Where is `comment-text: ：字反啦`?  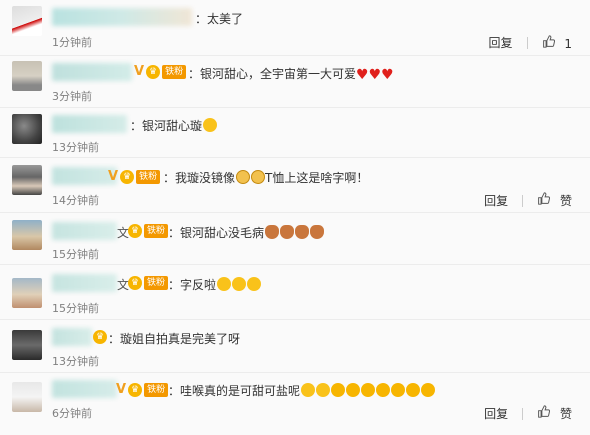 comment-text: ：字反啦 is located at coordinates (215, 284).